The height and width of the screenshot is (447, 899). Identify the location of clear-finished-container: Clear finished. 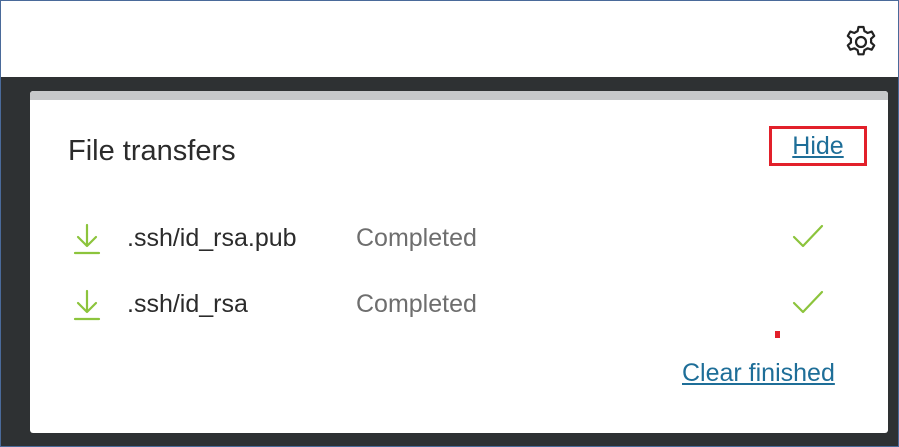
(758, 375).